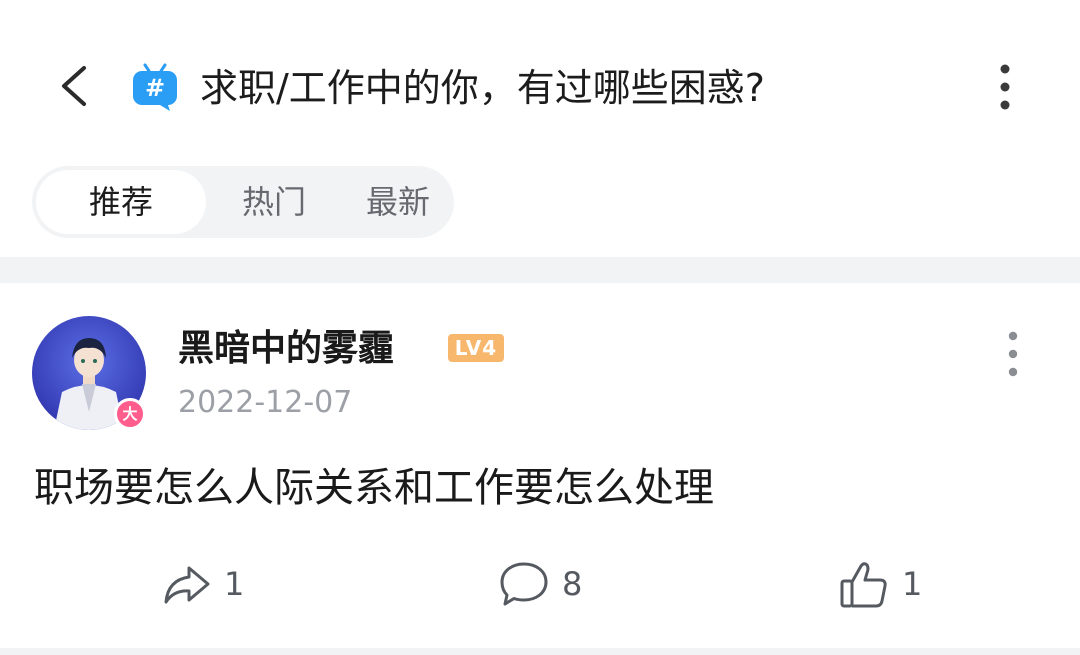 The image size is (1080, 655). Describe the element at coordinates (863, 585) in the screenshot. I see `thumbs-up-icon` at that location.